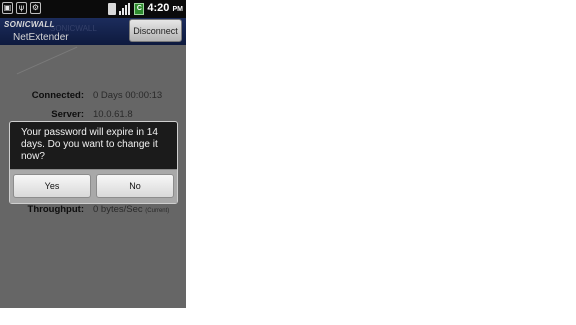 Image resolution: width=576 pixels, height=325 pixels. I want to click on signal-icon, so click(125, 9).